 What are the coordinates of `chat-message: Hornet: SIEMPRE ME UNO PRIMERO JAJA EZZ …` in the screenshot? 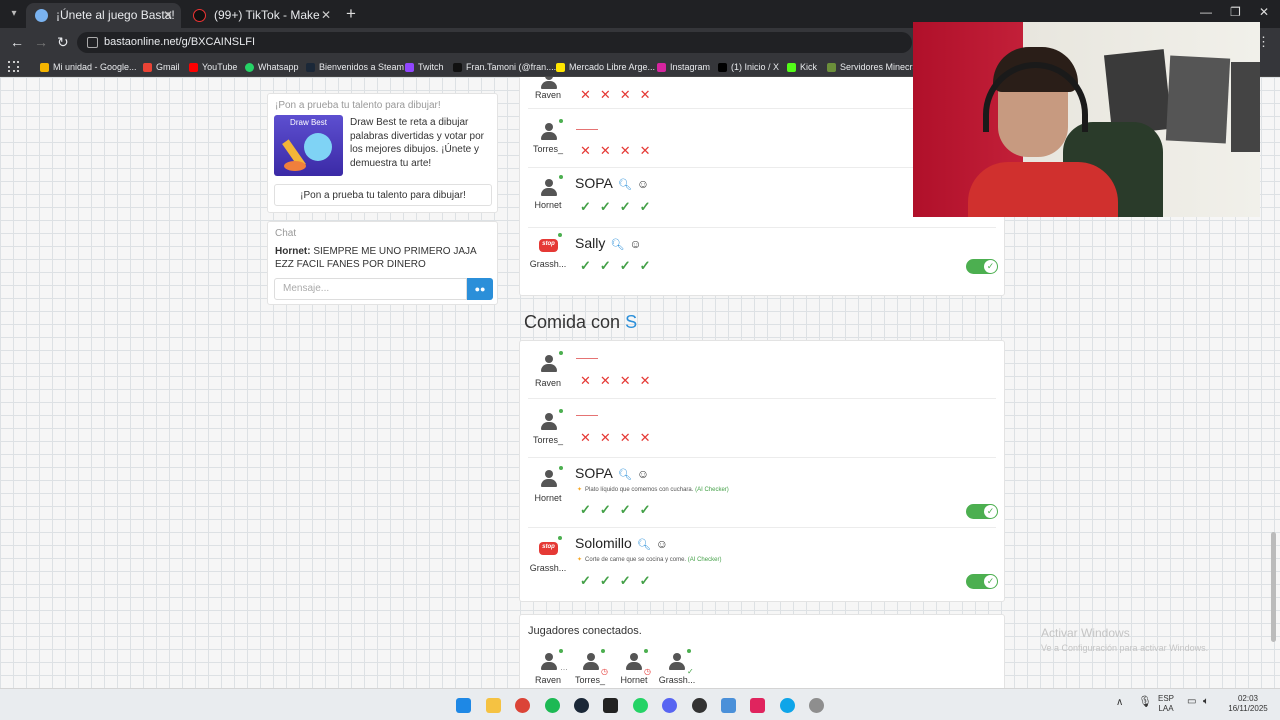 It's located at (385, 258).